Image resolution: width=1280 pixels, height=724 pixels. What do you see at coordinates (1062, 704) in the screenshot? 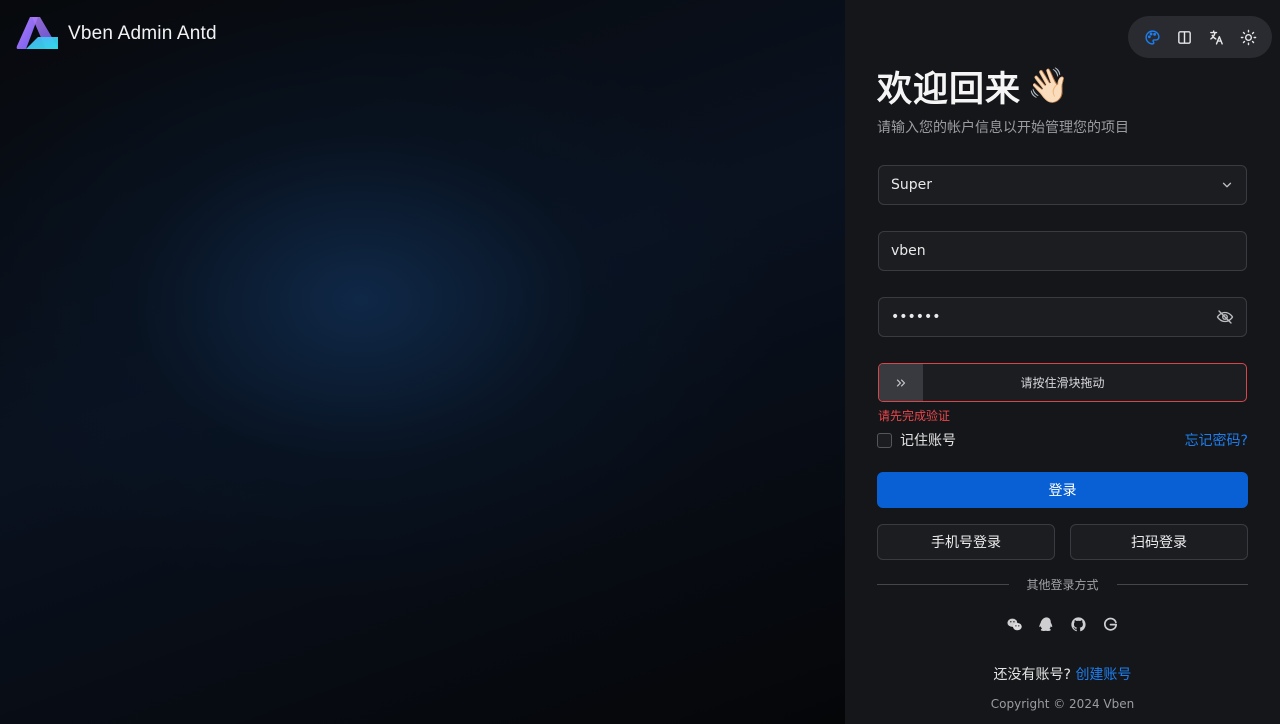
I see `copyright: Copyright © 2024 Vben` at bounding box center [1062, 704].